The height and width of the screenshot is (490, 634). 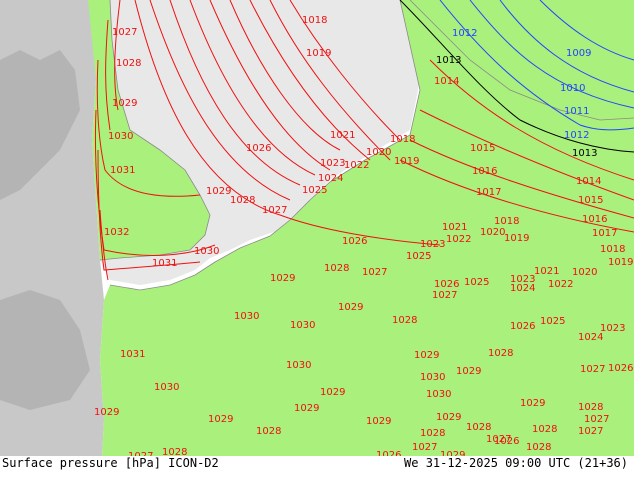 I want to click on map-title: Surface pressure [hPa] ICON-D2, so click(x=110, y=463).